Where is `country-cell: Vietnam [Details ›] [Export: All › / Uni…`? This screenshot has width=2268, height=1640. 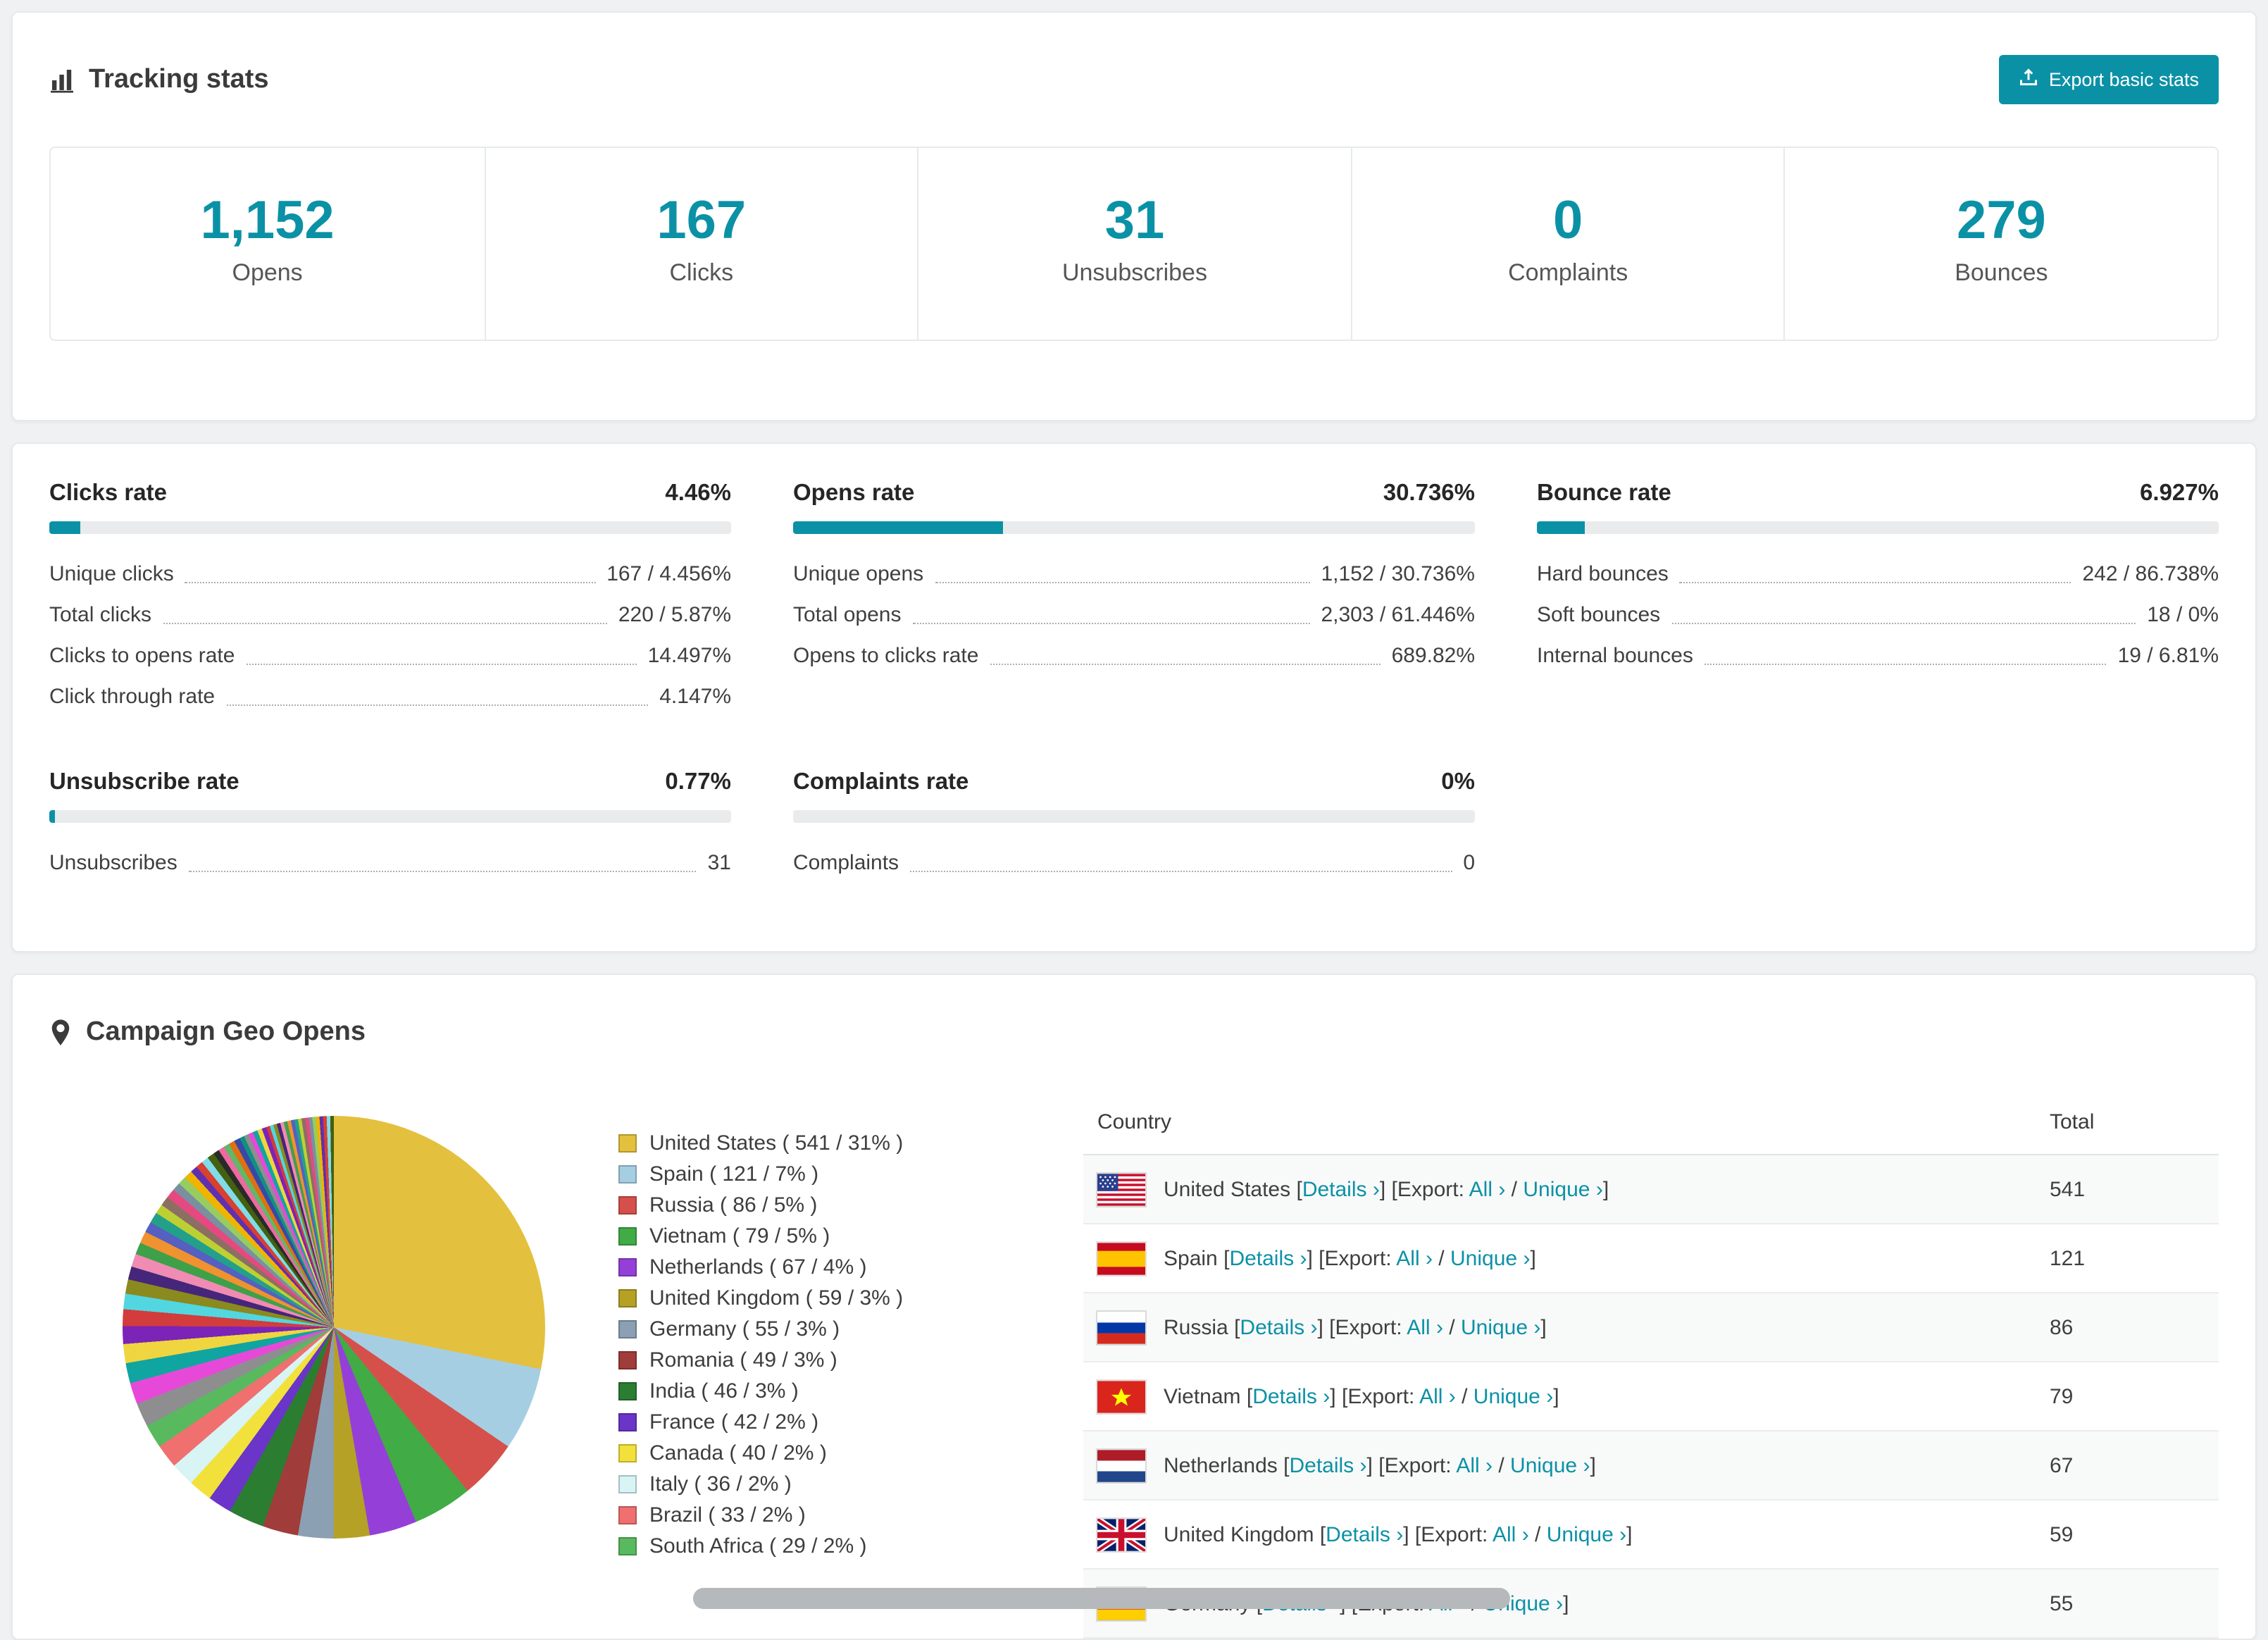
country-cell: Vietnam [Details ›] [Export: All › / Uni… is located at coordinates (1559, 1396).